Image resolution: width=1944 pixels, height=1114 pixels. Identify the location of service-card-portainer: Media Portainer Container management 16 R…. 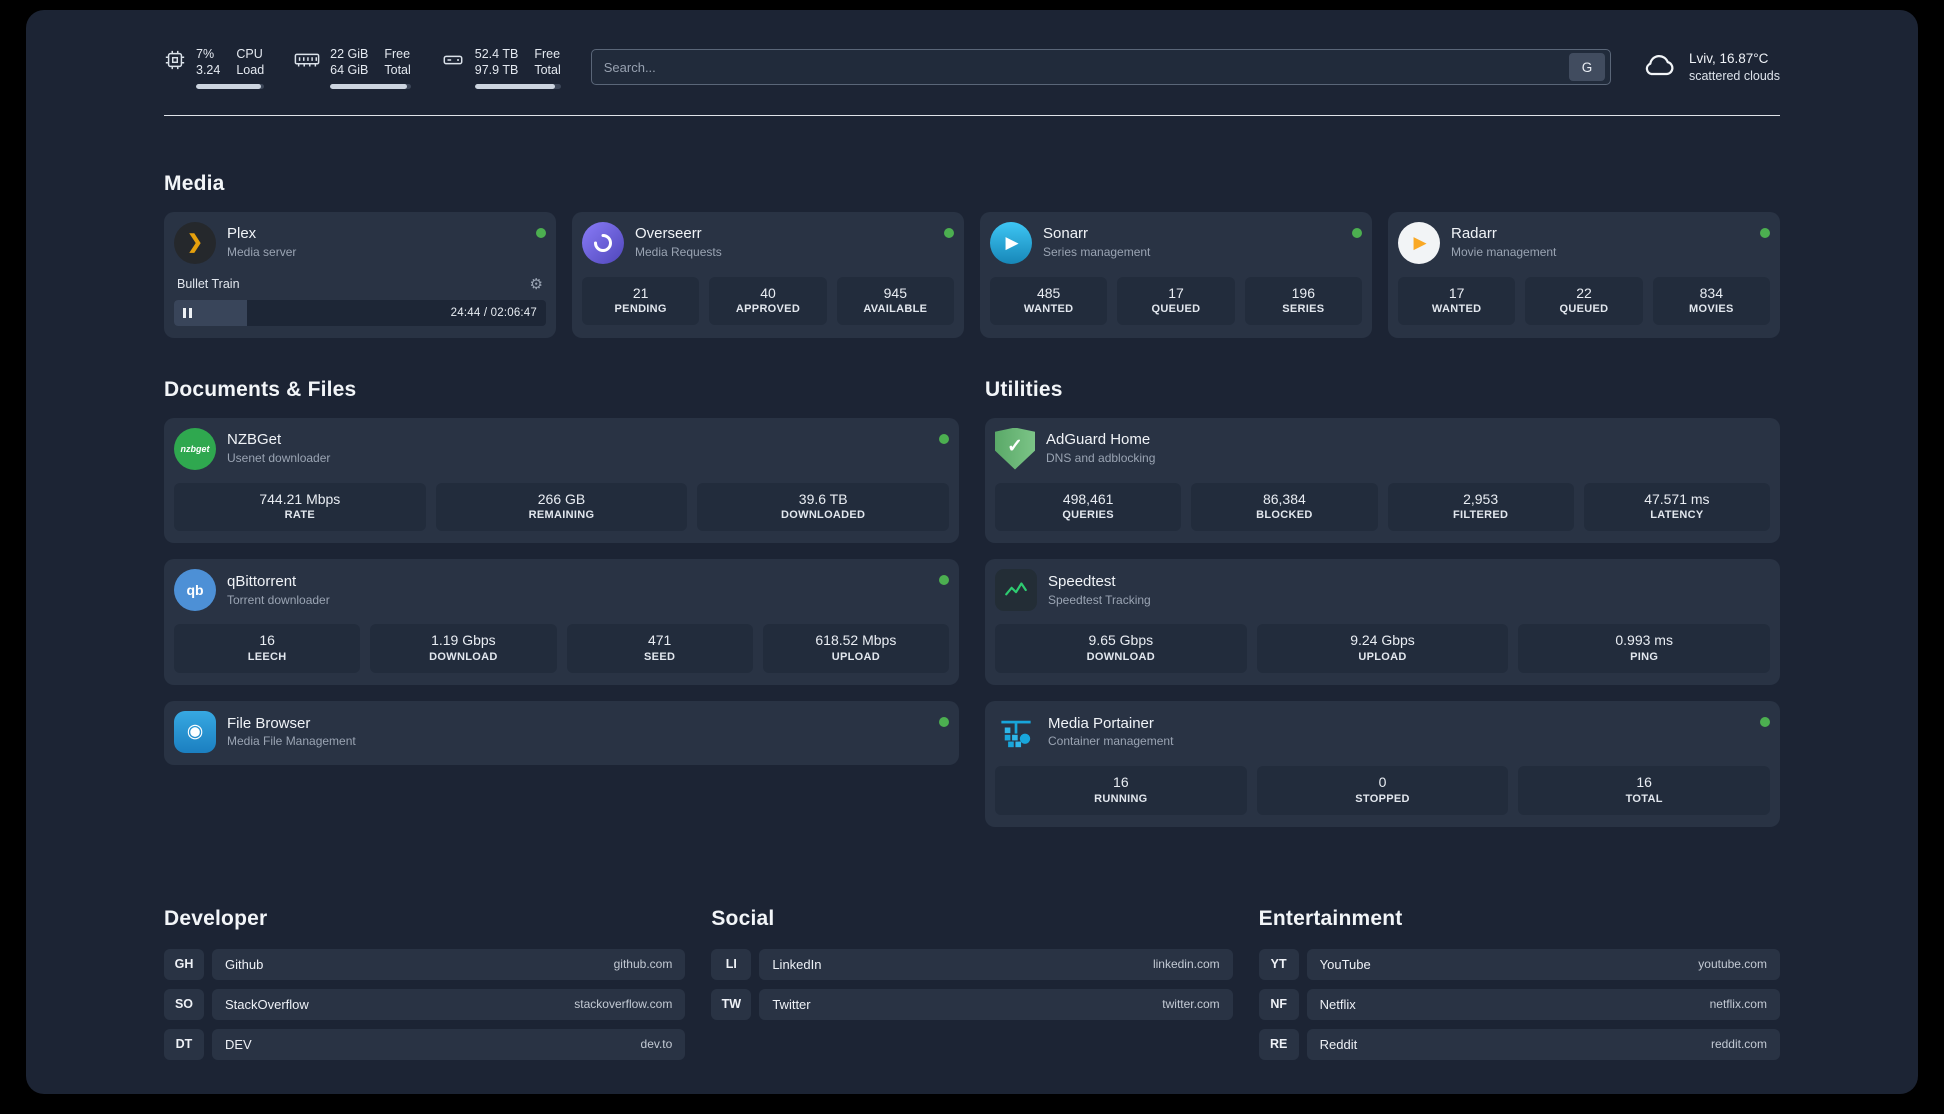
(1382, 763).